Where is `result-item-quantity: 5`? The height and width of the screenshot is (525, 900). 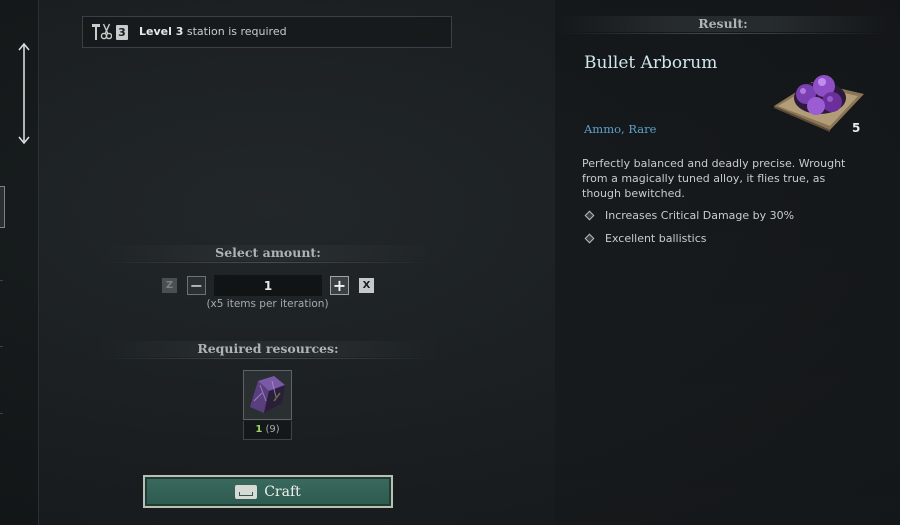
result-item-quantity: 5 is located at coordinates (856, 128).